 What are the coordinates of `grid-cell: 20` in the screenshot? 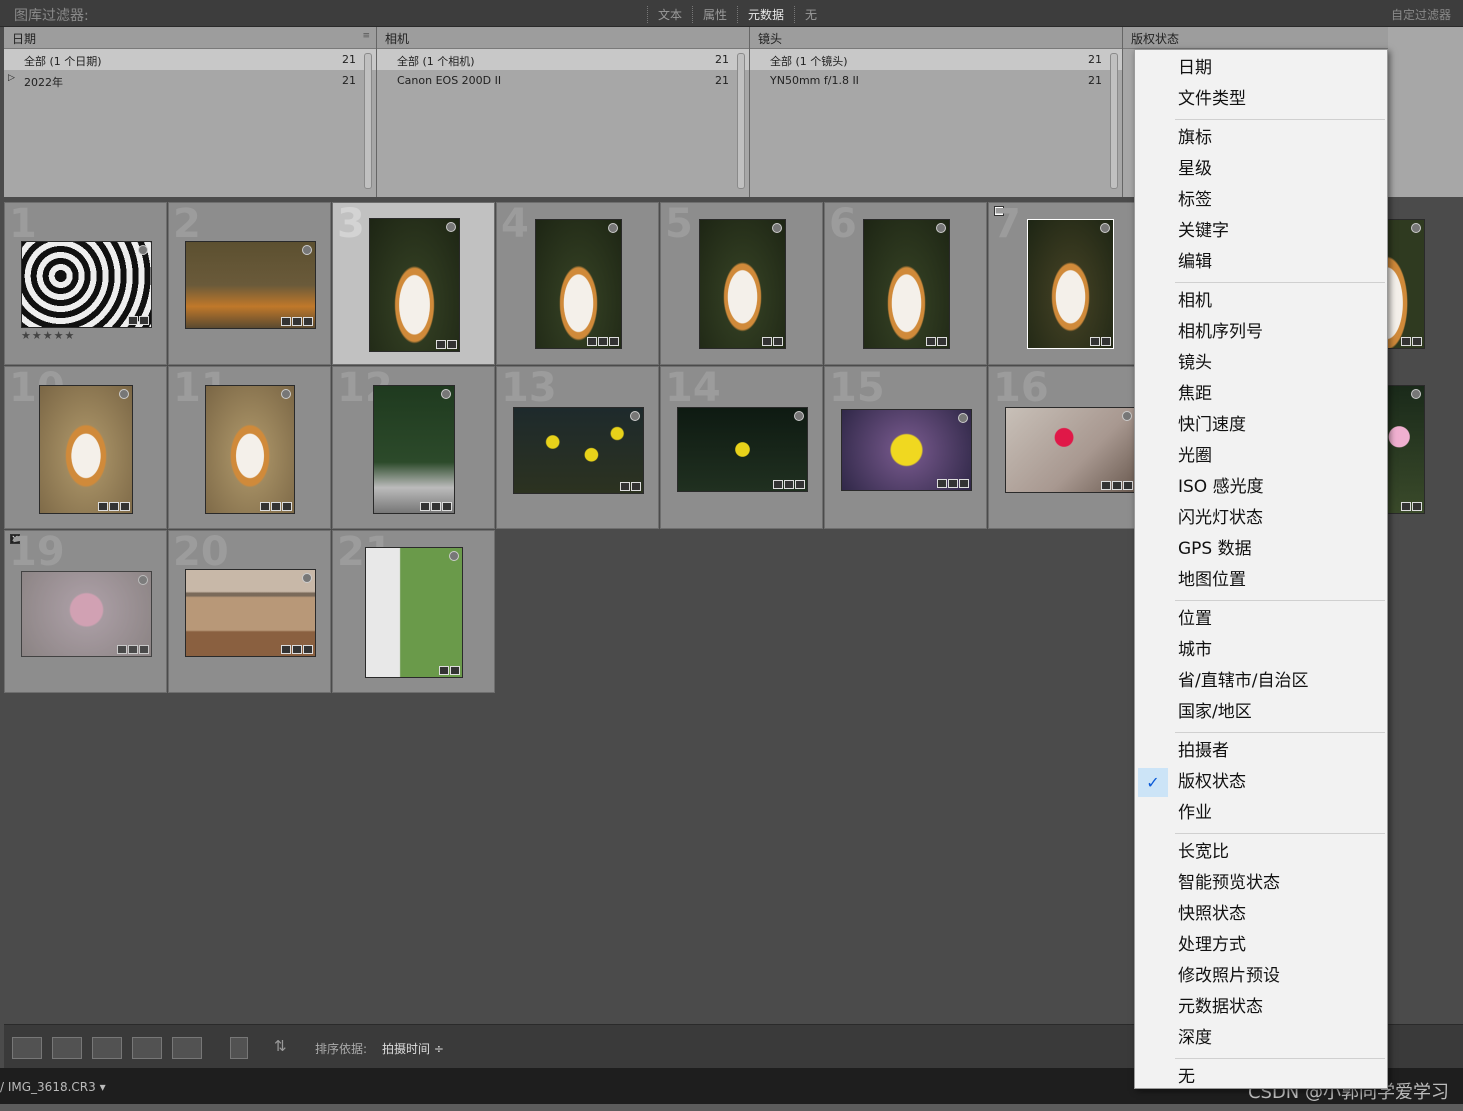 It's located at (249, 611).